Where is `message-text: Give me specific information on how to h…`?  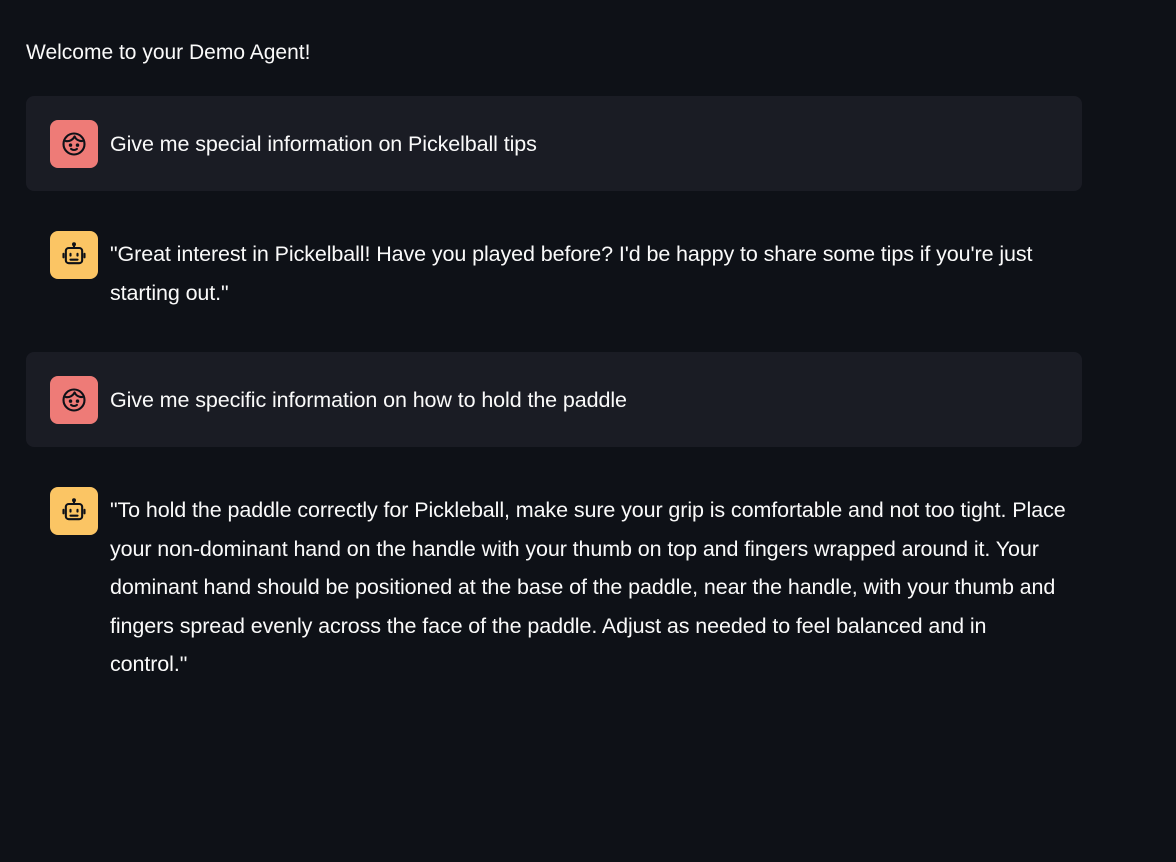
message-text: Give me specific information on how to h… is located at coordinates (368, 400).